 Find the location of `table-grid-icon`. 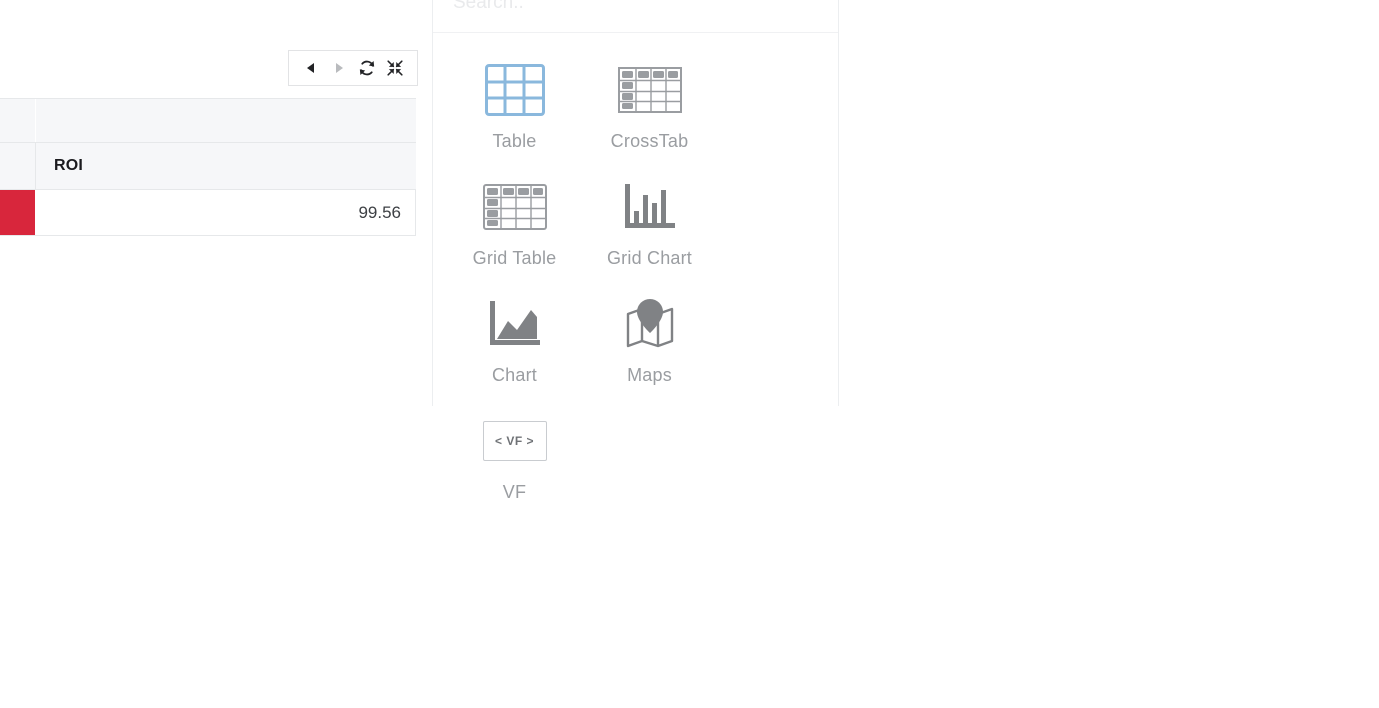

table-grid-icon is located at coordinates (514, 90).